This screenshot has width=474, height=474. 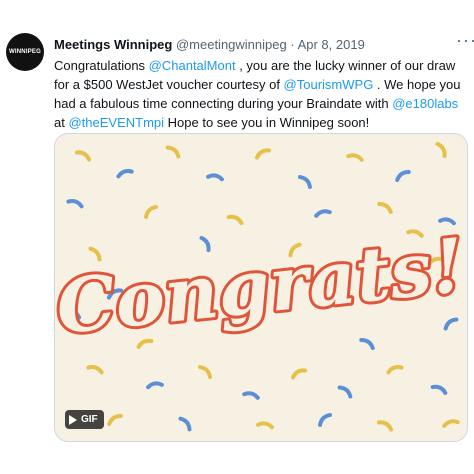 I want to click on mention-link: @theEVENTmpi, so click(x=116, y=122).